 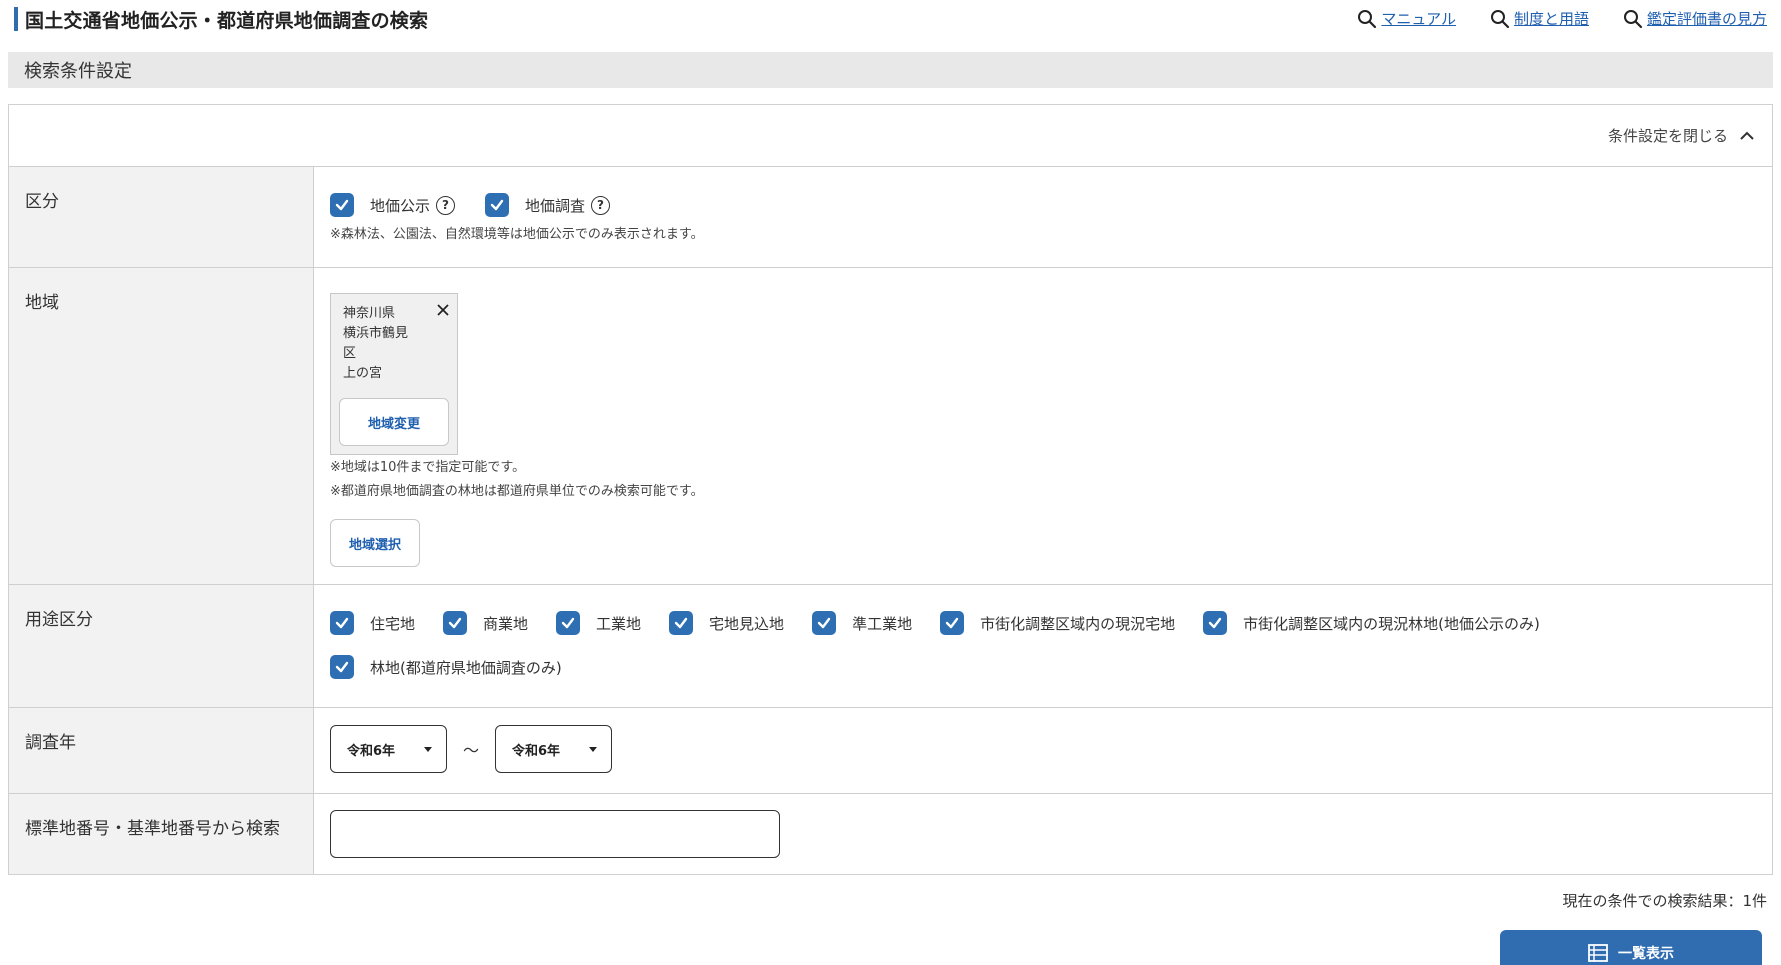 I want to click on year-from-select: 令和6年, so click(x=388, y=749).